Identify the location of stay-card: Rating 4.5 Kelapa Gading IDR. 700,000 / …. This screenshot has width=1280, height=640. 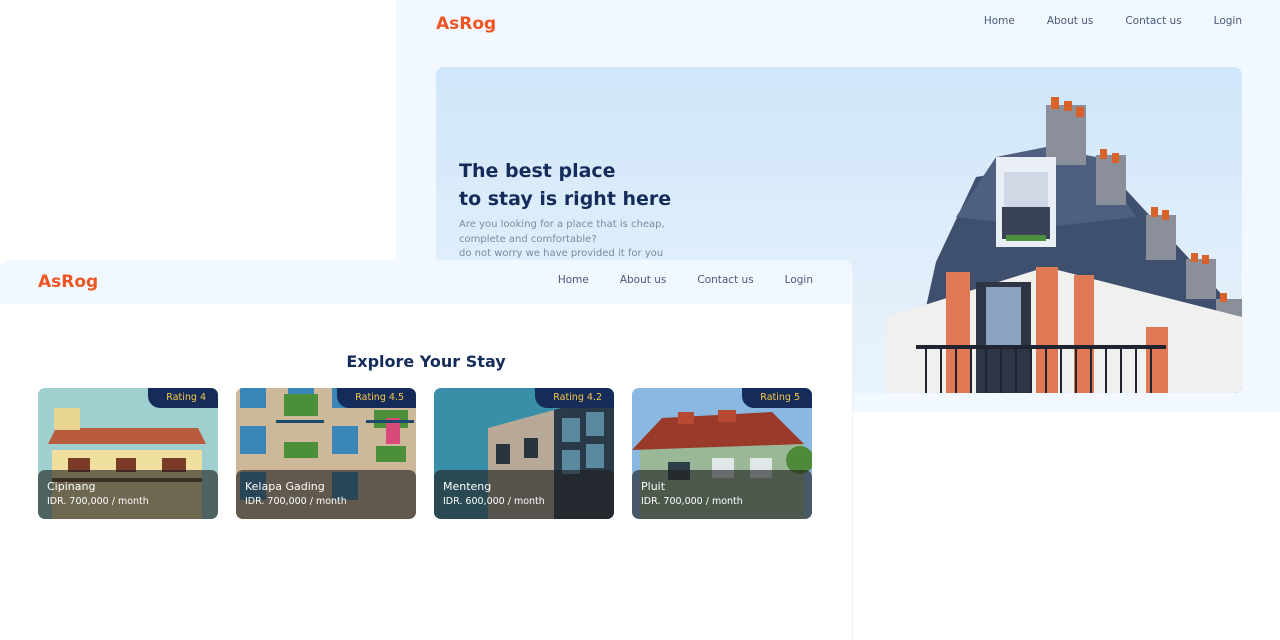
(326, 453).